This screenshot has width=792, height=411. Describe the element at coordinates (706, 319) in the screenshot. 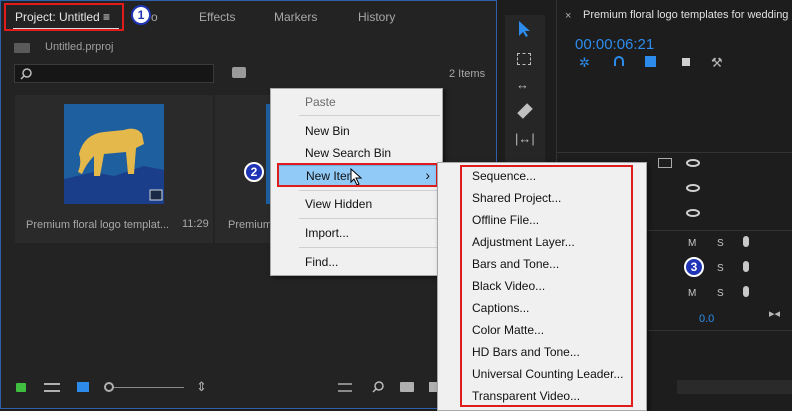

I see `master-volume-value: 0.0` at that location.